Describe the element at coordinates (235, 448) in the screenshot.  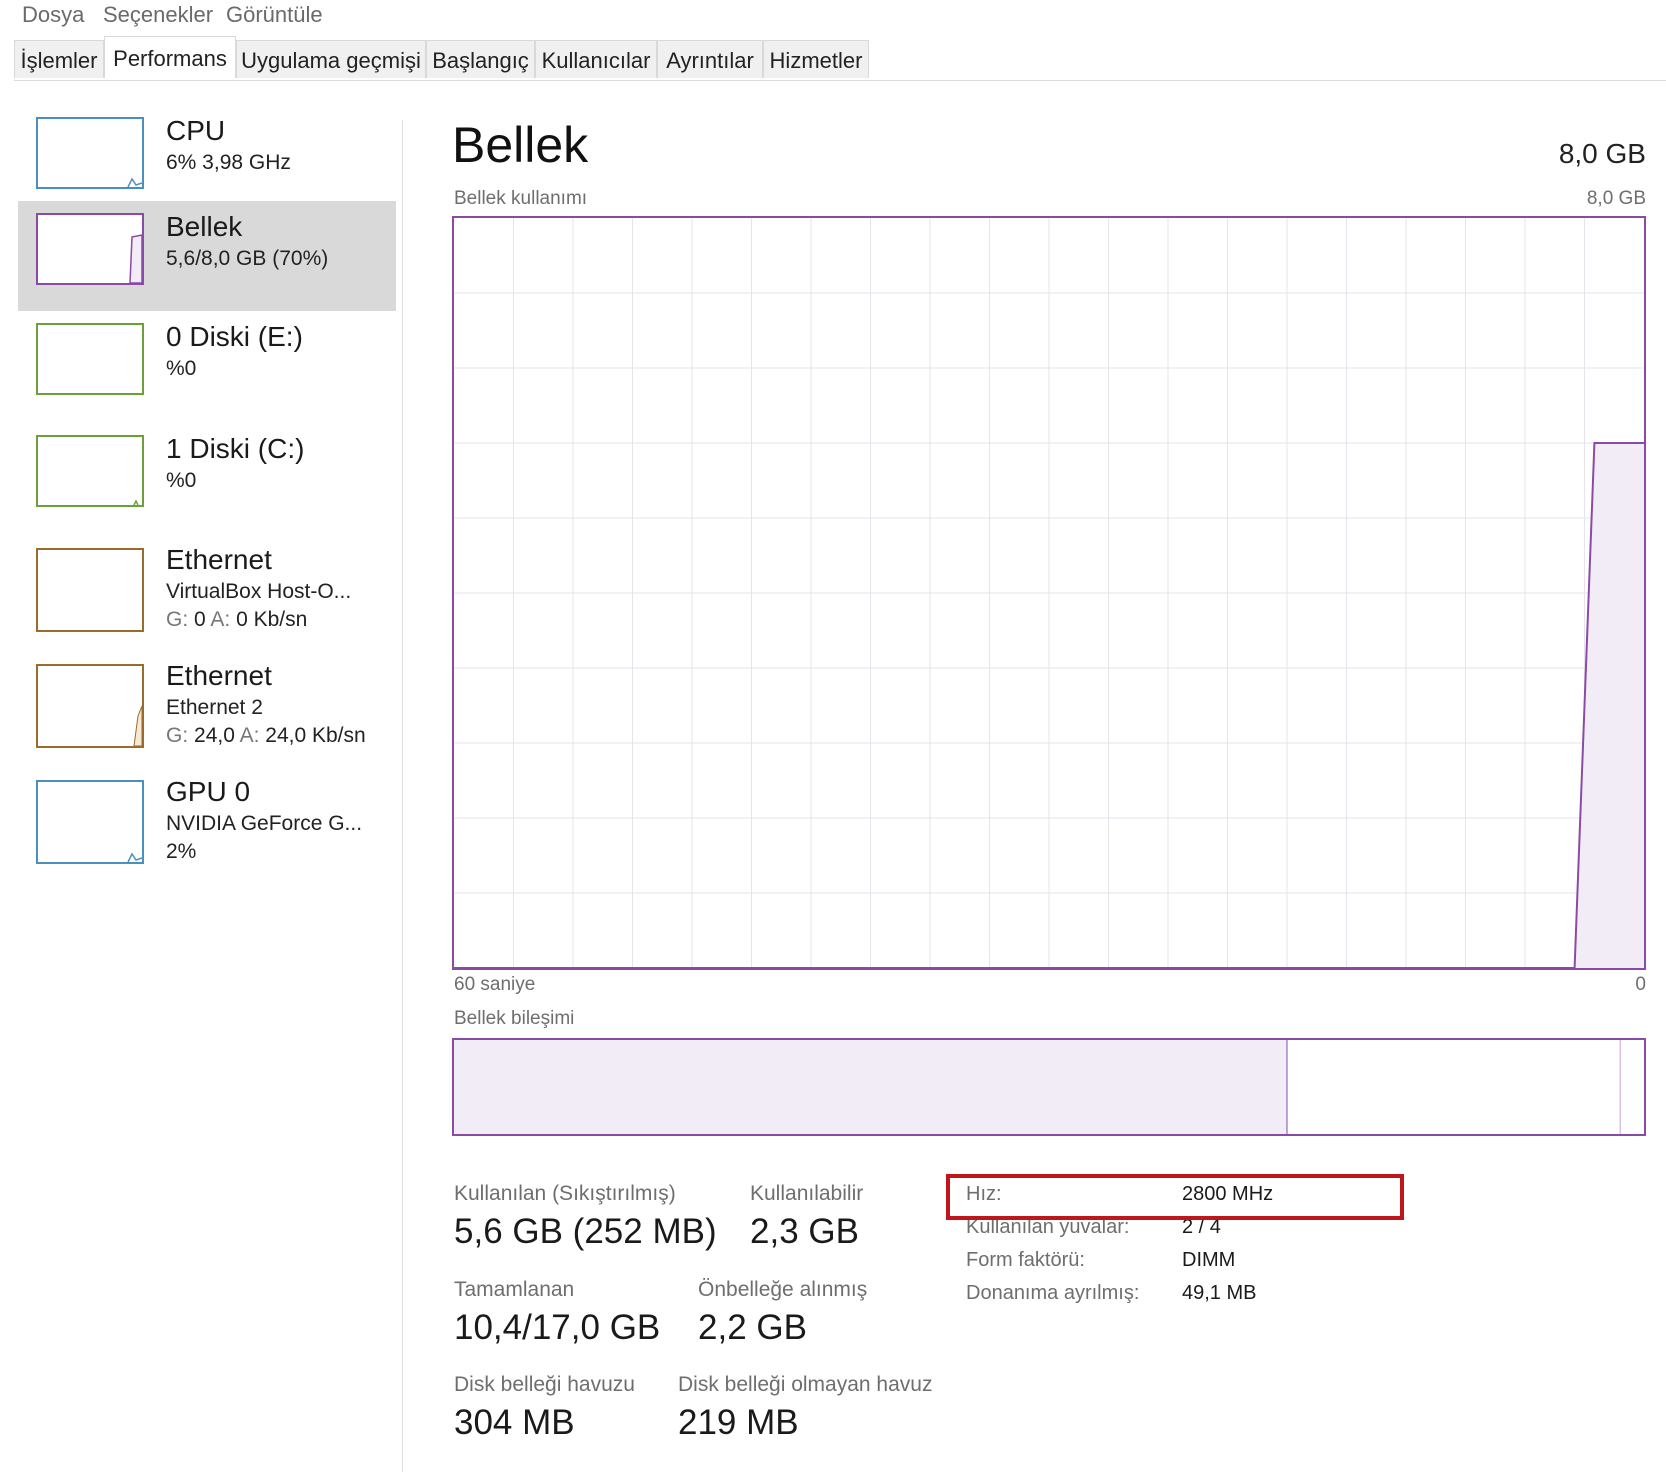
I see `sidebar-item-title: 1 Diski (C:)` at that location.